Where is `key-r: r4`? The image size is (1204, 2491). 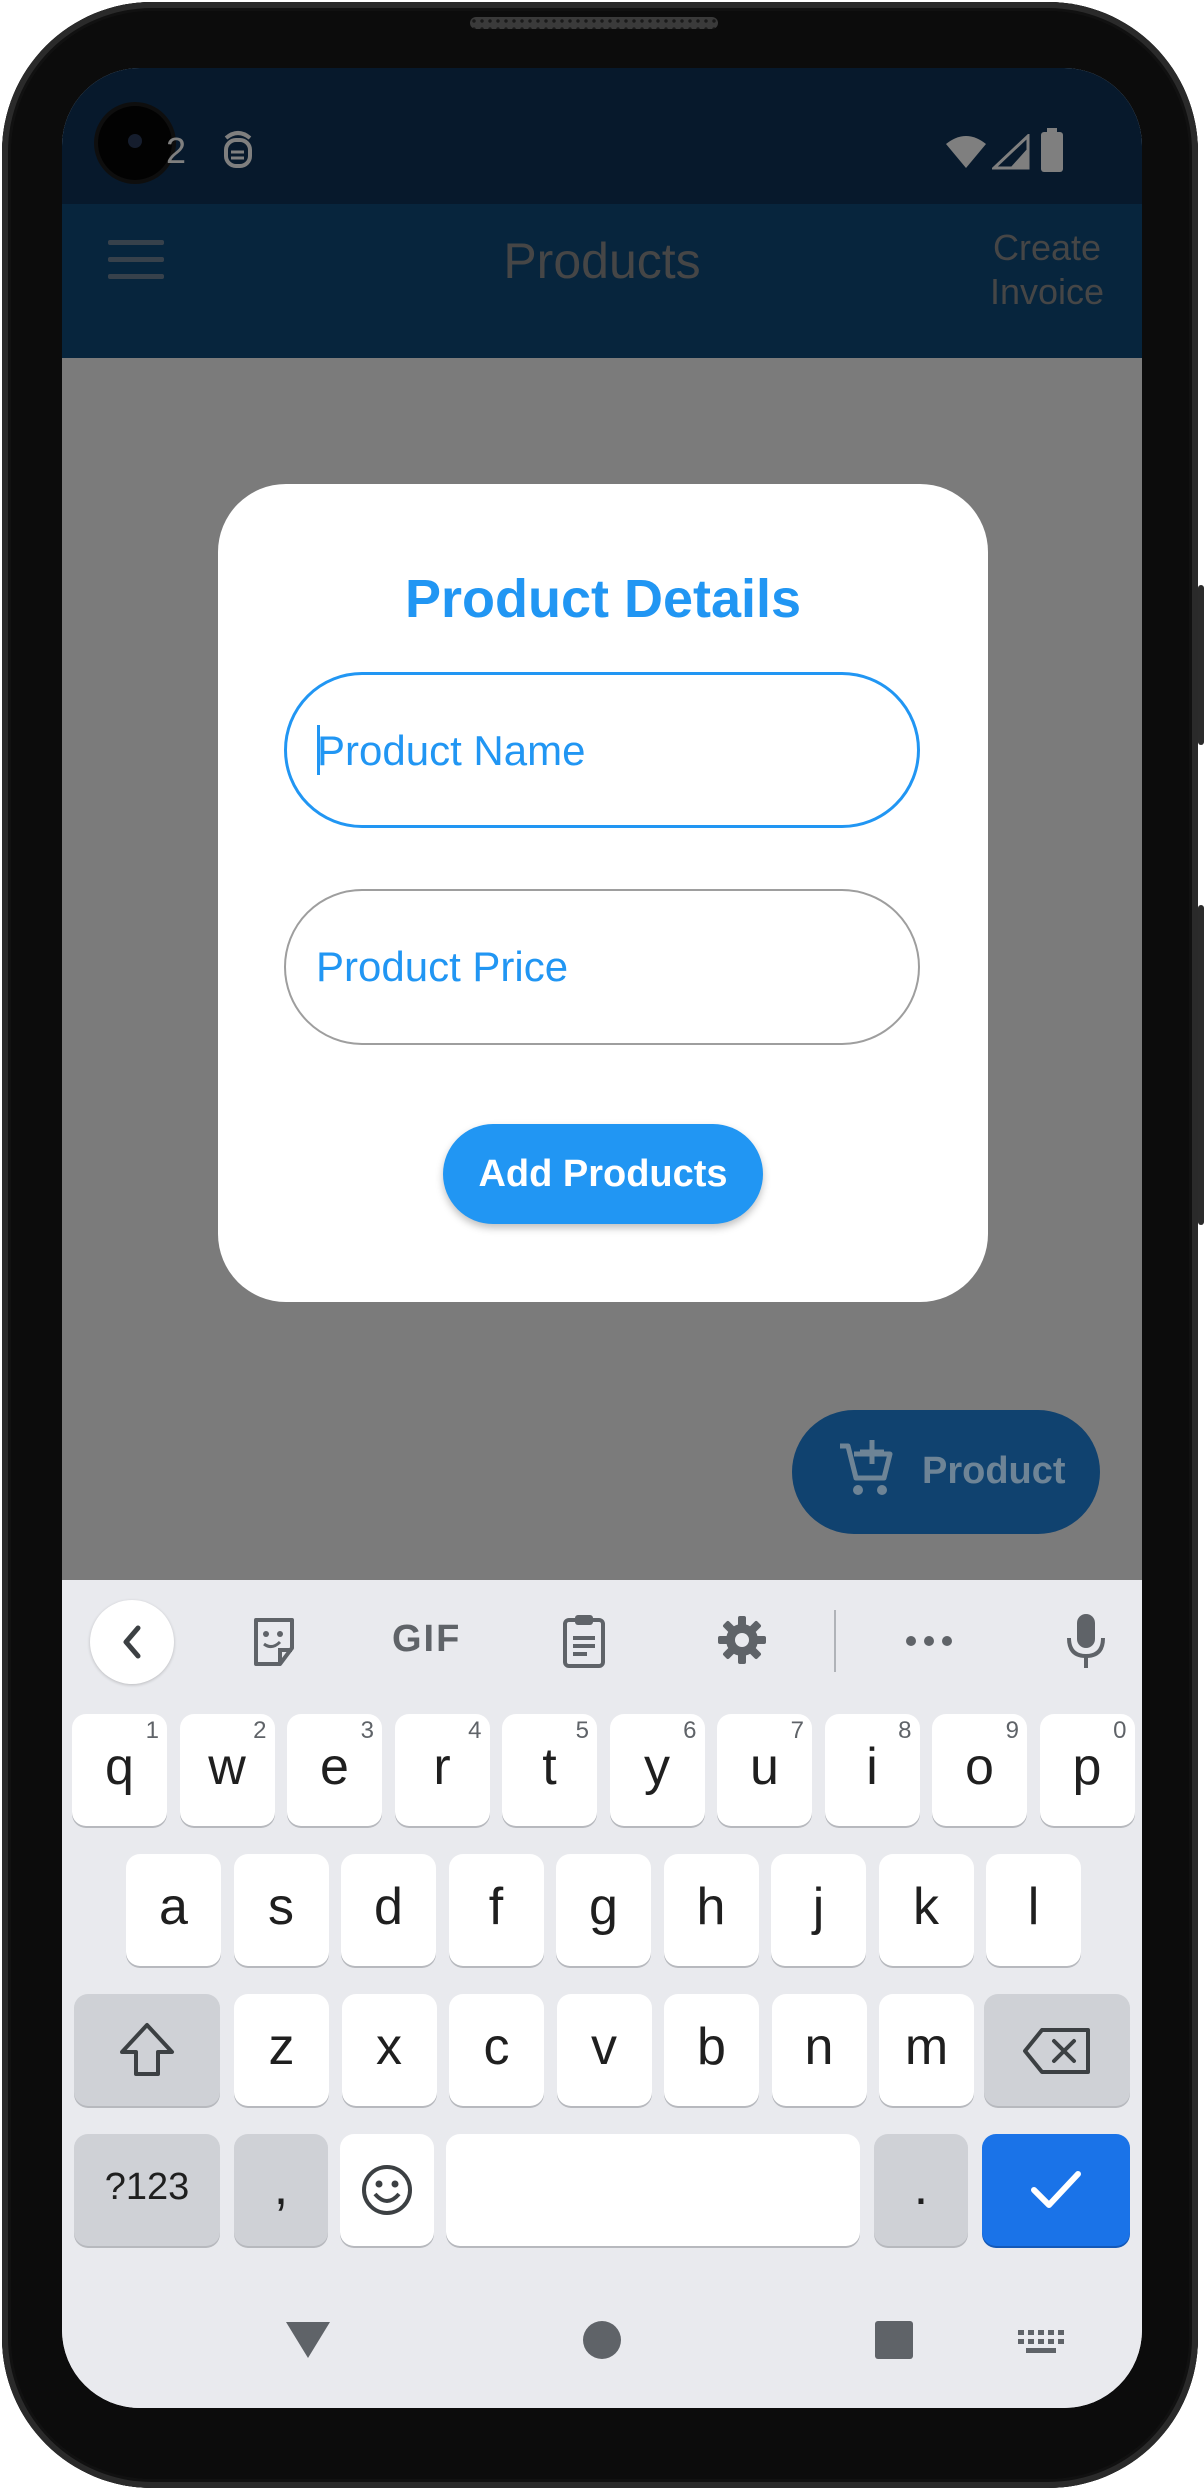
key-r: r4 is located at coordinates (442, 1770).